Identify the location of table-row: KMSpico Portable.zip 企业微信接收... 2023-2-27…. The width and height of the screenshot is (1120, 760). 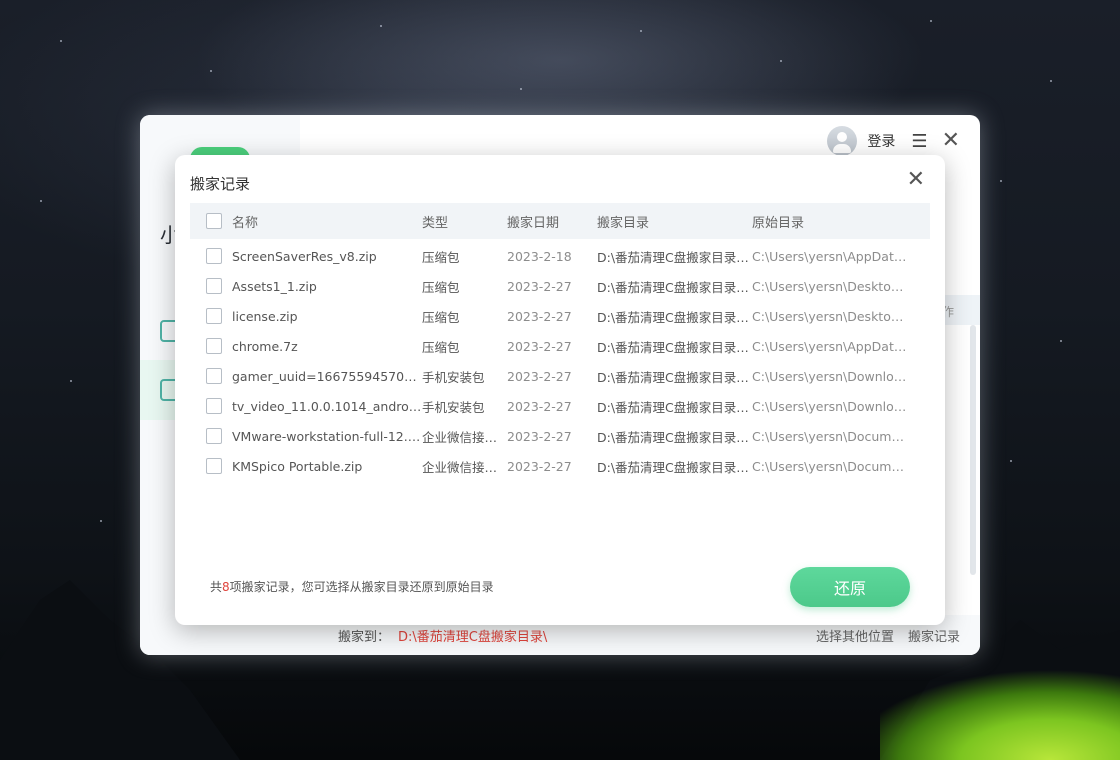
(560, 466).